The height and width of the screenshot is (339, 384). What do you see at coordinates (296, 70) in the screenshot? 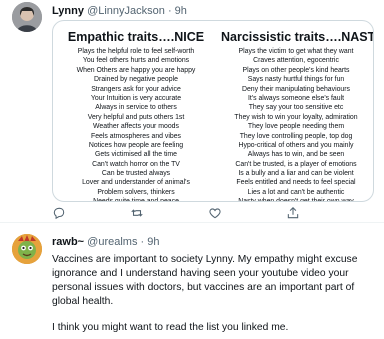
I see `narcissistic-trait-item: Plays on other people's kind hearts` at bounding box center [296, 70].